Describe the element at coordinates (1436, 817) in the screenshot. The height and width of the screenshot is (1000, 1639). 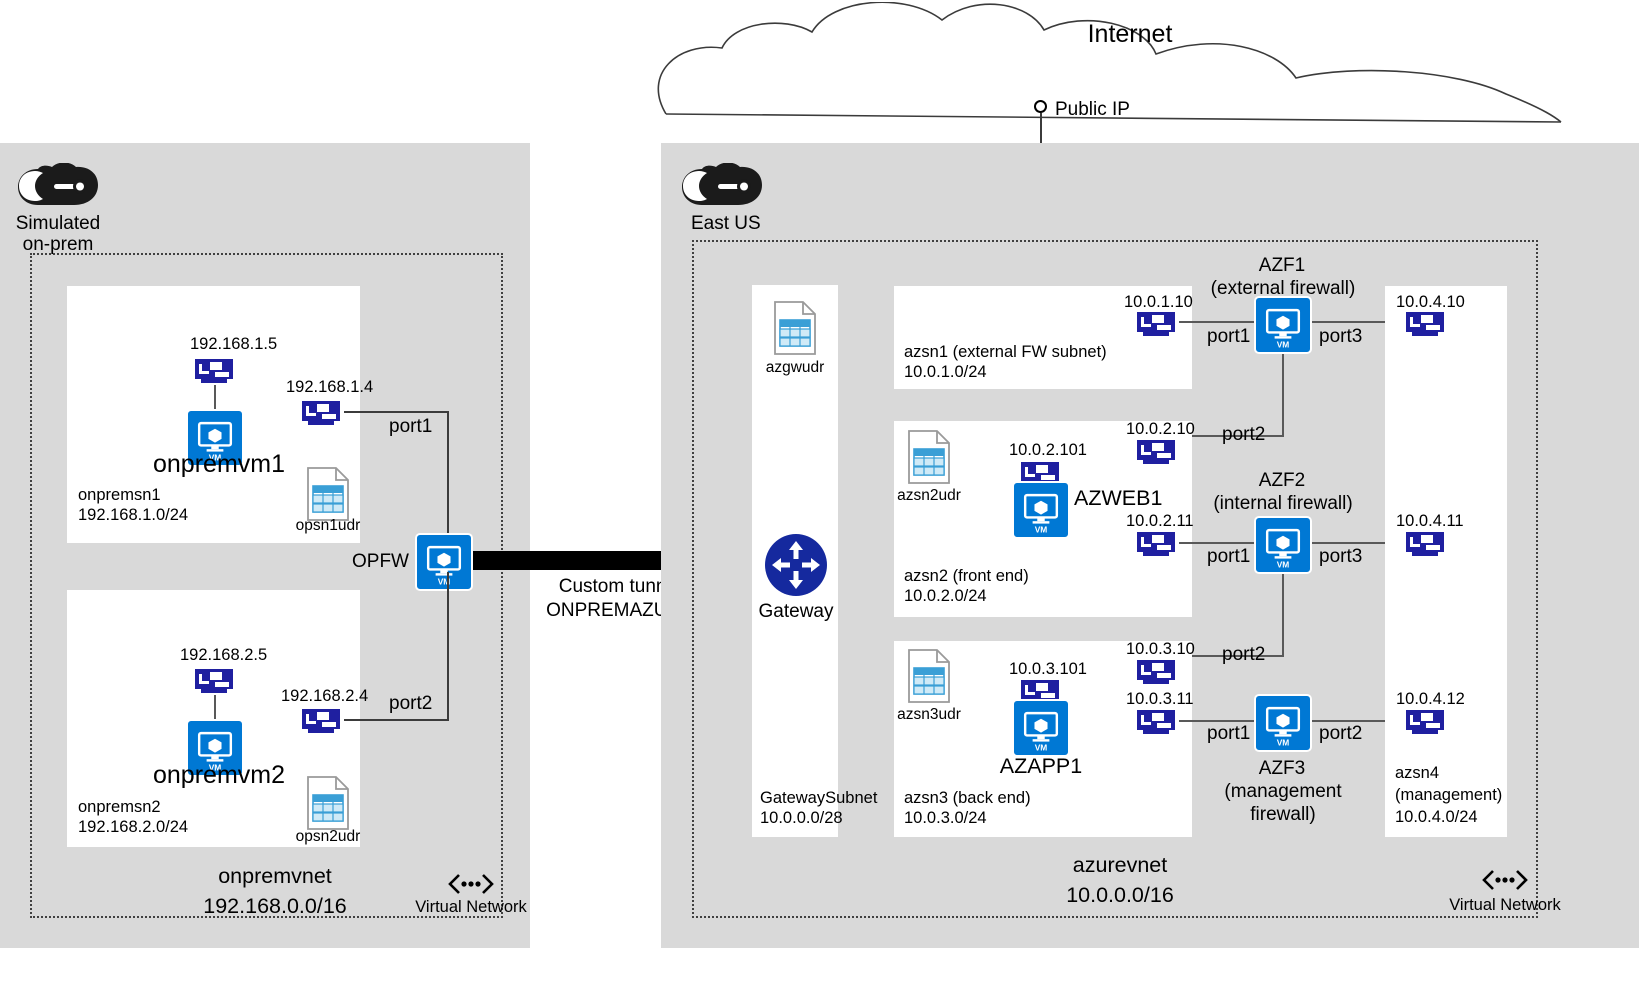
I see `subnet-cidr-azsn4: 10.0.4.0/24` at that location.